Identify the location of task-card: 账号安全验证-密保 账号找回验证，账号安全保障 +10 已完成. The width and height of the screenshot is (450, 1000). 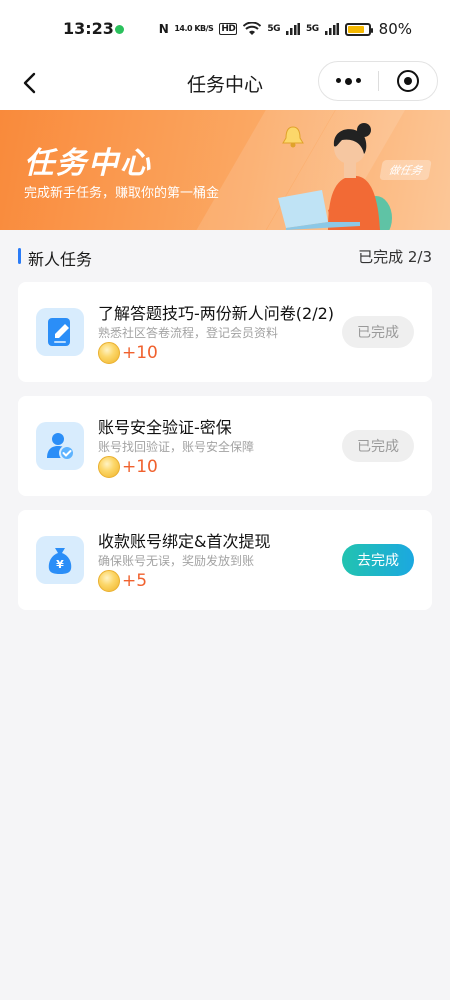
(225, 446).